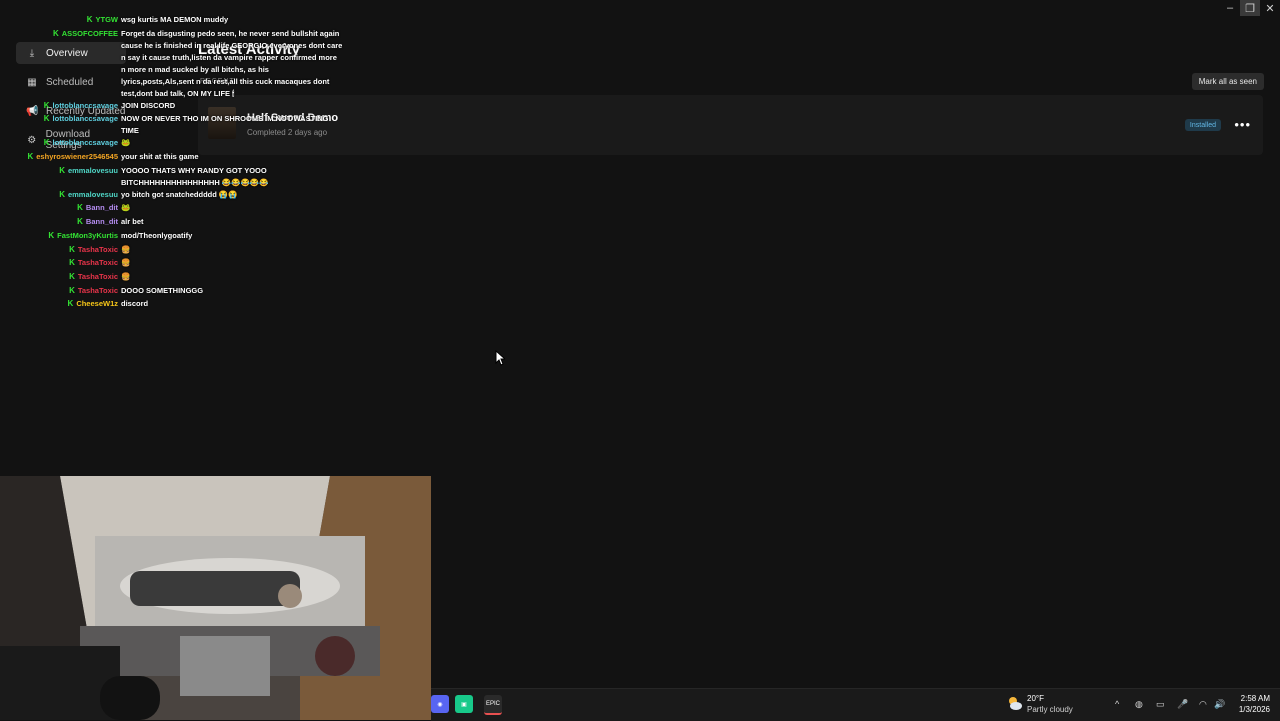 The image size is (1280, 721). I want to click on chat-user-block: Keshyroswiener2546545, so click(60, 157).